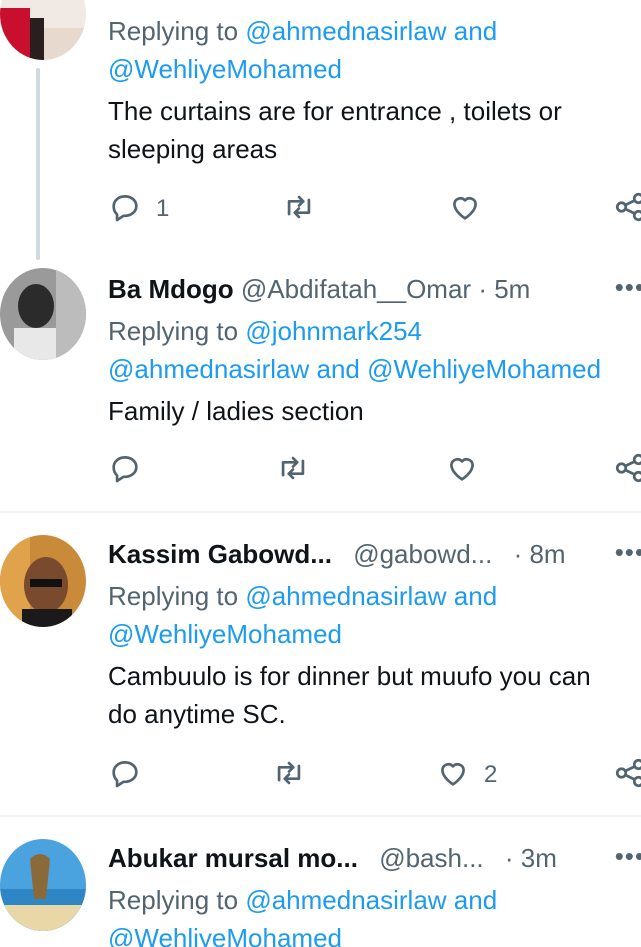  What do you see at coordinates (547, 554) in the screenshot?
I see `timestamp: 8m` at bounding box center [547, 554].